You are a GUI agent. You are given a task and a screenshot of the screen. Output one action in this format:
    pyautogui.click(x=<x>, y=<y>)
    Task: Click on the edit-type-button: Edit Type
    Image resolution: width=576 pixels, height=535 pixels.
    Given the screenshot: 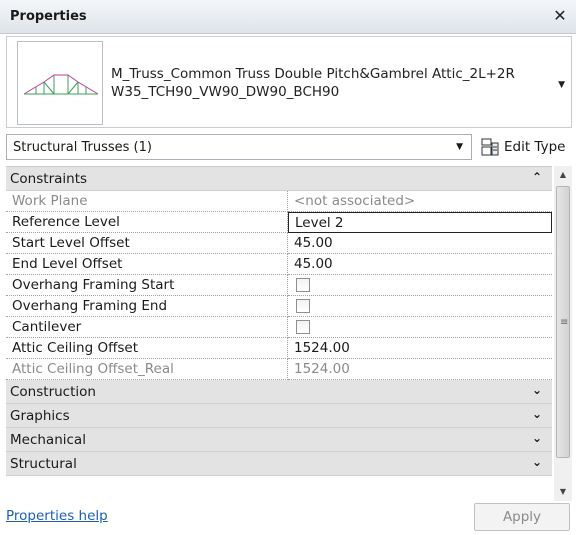 What is the action you would take?
    pyautogui.click(x=524, y=147)
    